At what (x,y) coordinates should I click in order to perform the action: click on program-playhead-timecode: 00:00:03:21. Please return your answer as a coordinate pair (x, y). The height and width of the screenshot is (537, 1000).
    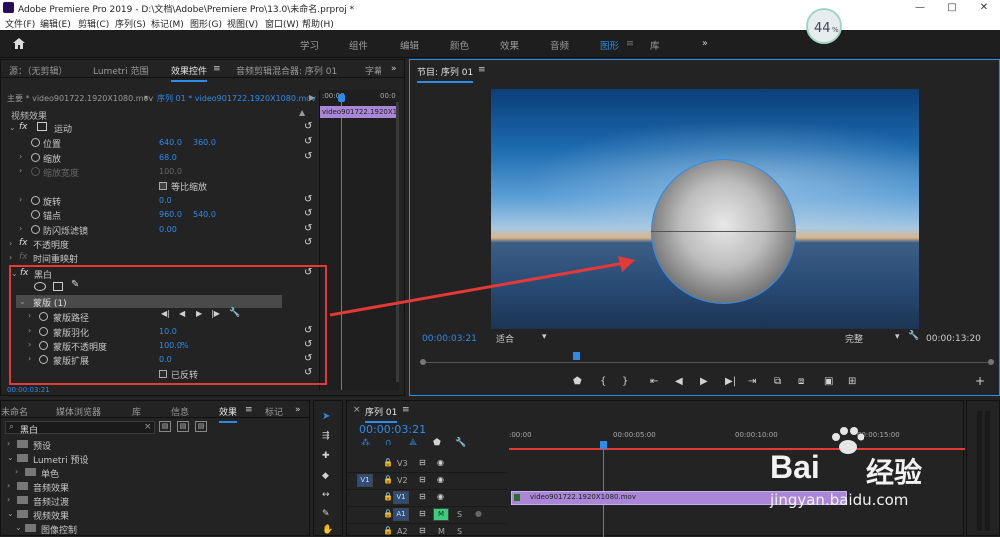
    Looking at the image, I should click on (449, 339).